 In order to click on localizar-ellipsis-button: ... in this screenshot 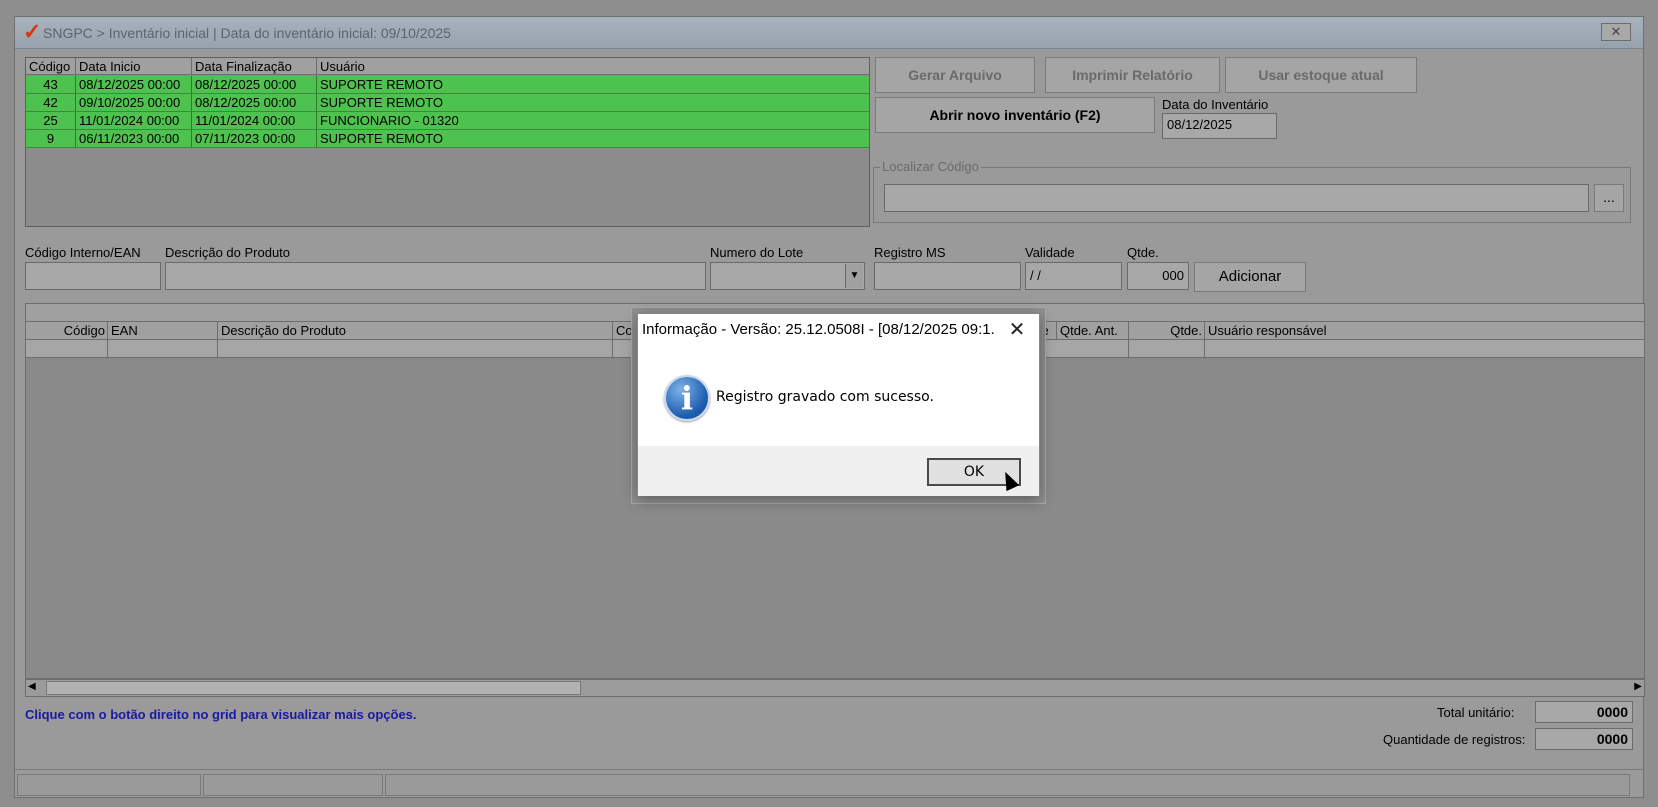, I will do `click(1609, 198)`.